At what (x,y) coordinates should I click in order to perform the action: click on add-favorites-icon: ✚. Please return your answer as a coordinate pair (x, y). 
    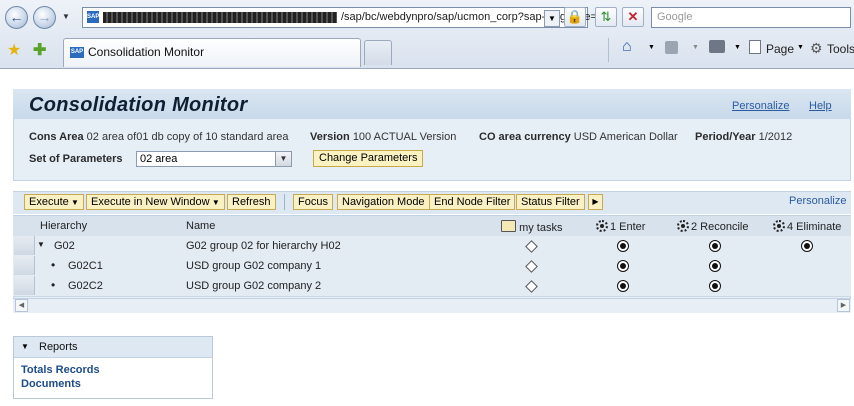
    Looking at the image, I should click on (39, 50).